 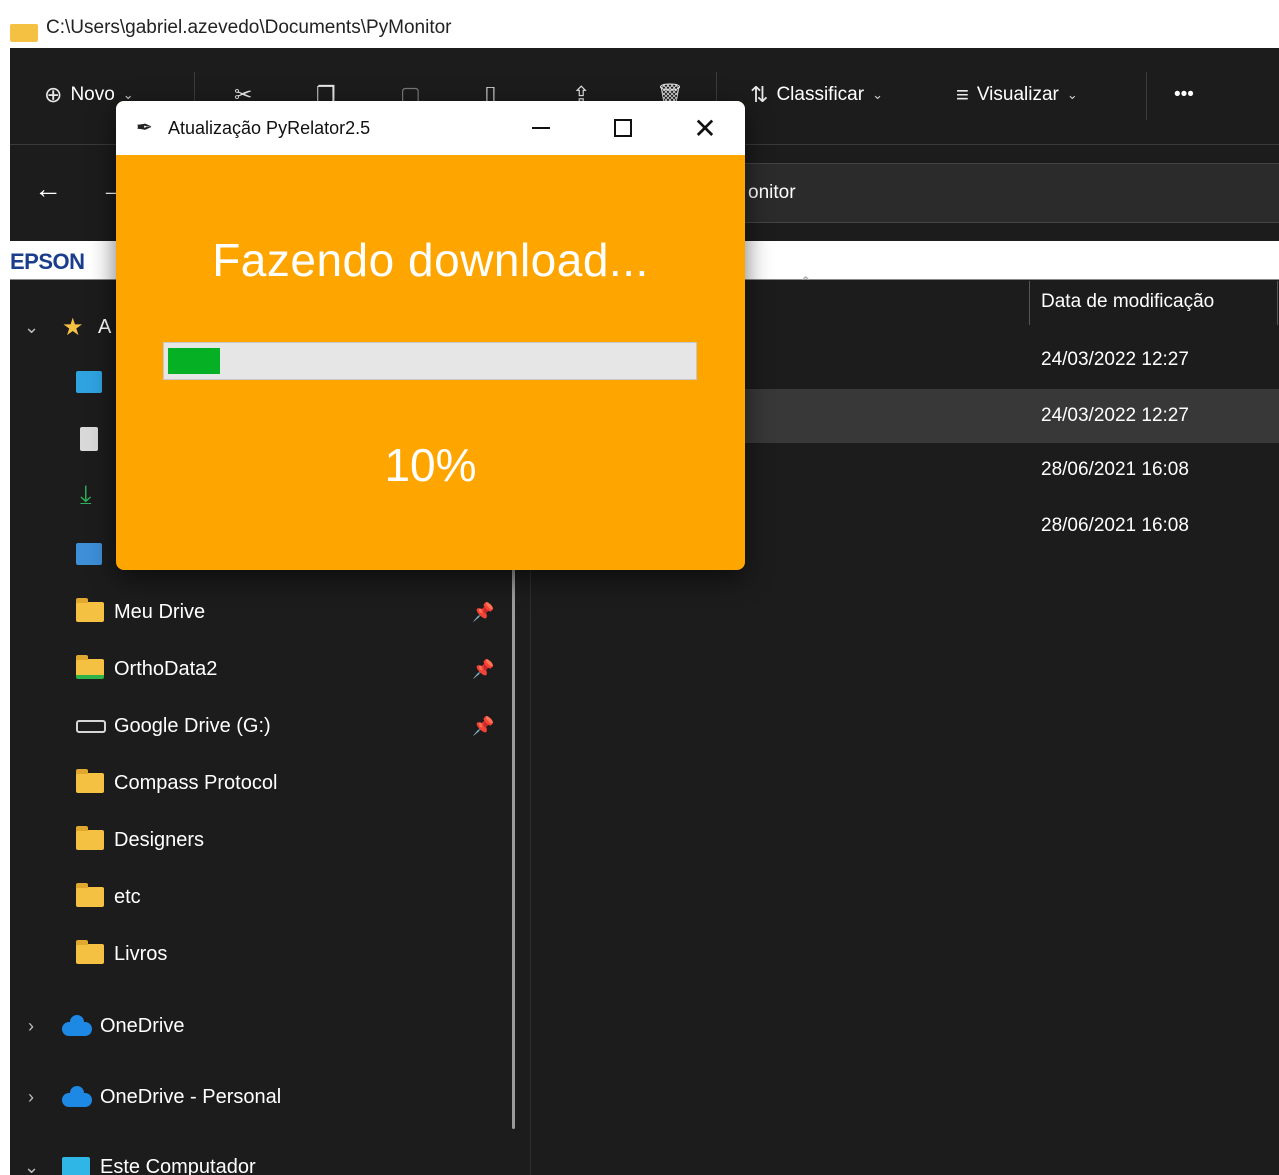 I want to click on dialog-titlebar: ✒ Atualização PyRelator2.5 ✕, so click(x=430, y=128).